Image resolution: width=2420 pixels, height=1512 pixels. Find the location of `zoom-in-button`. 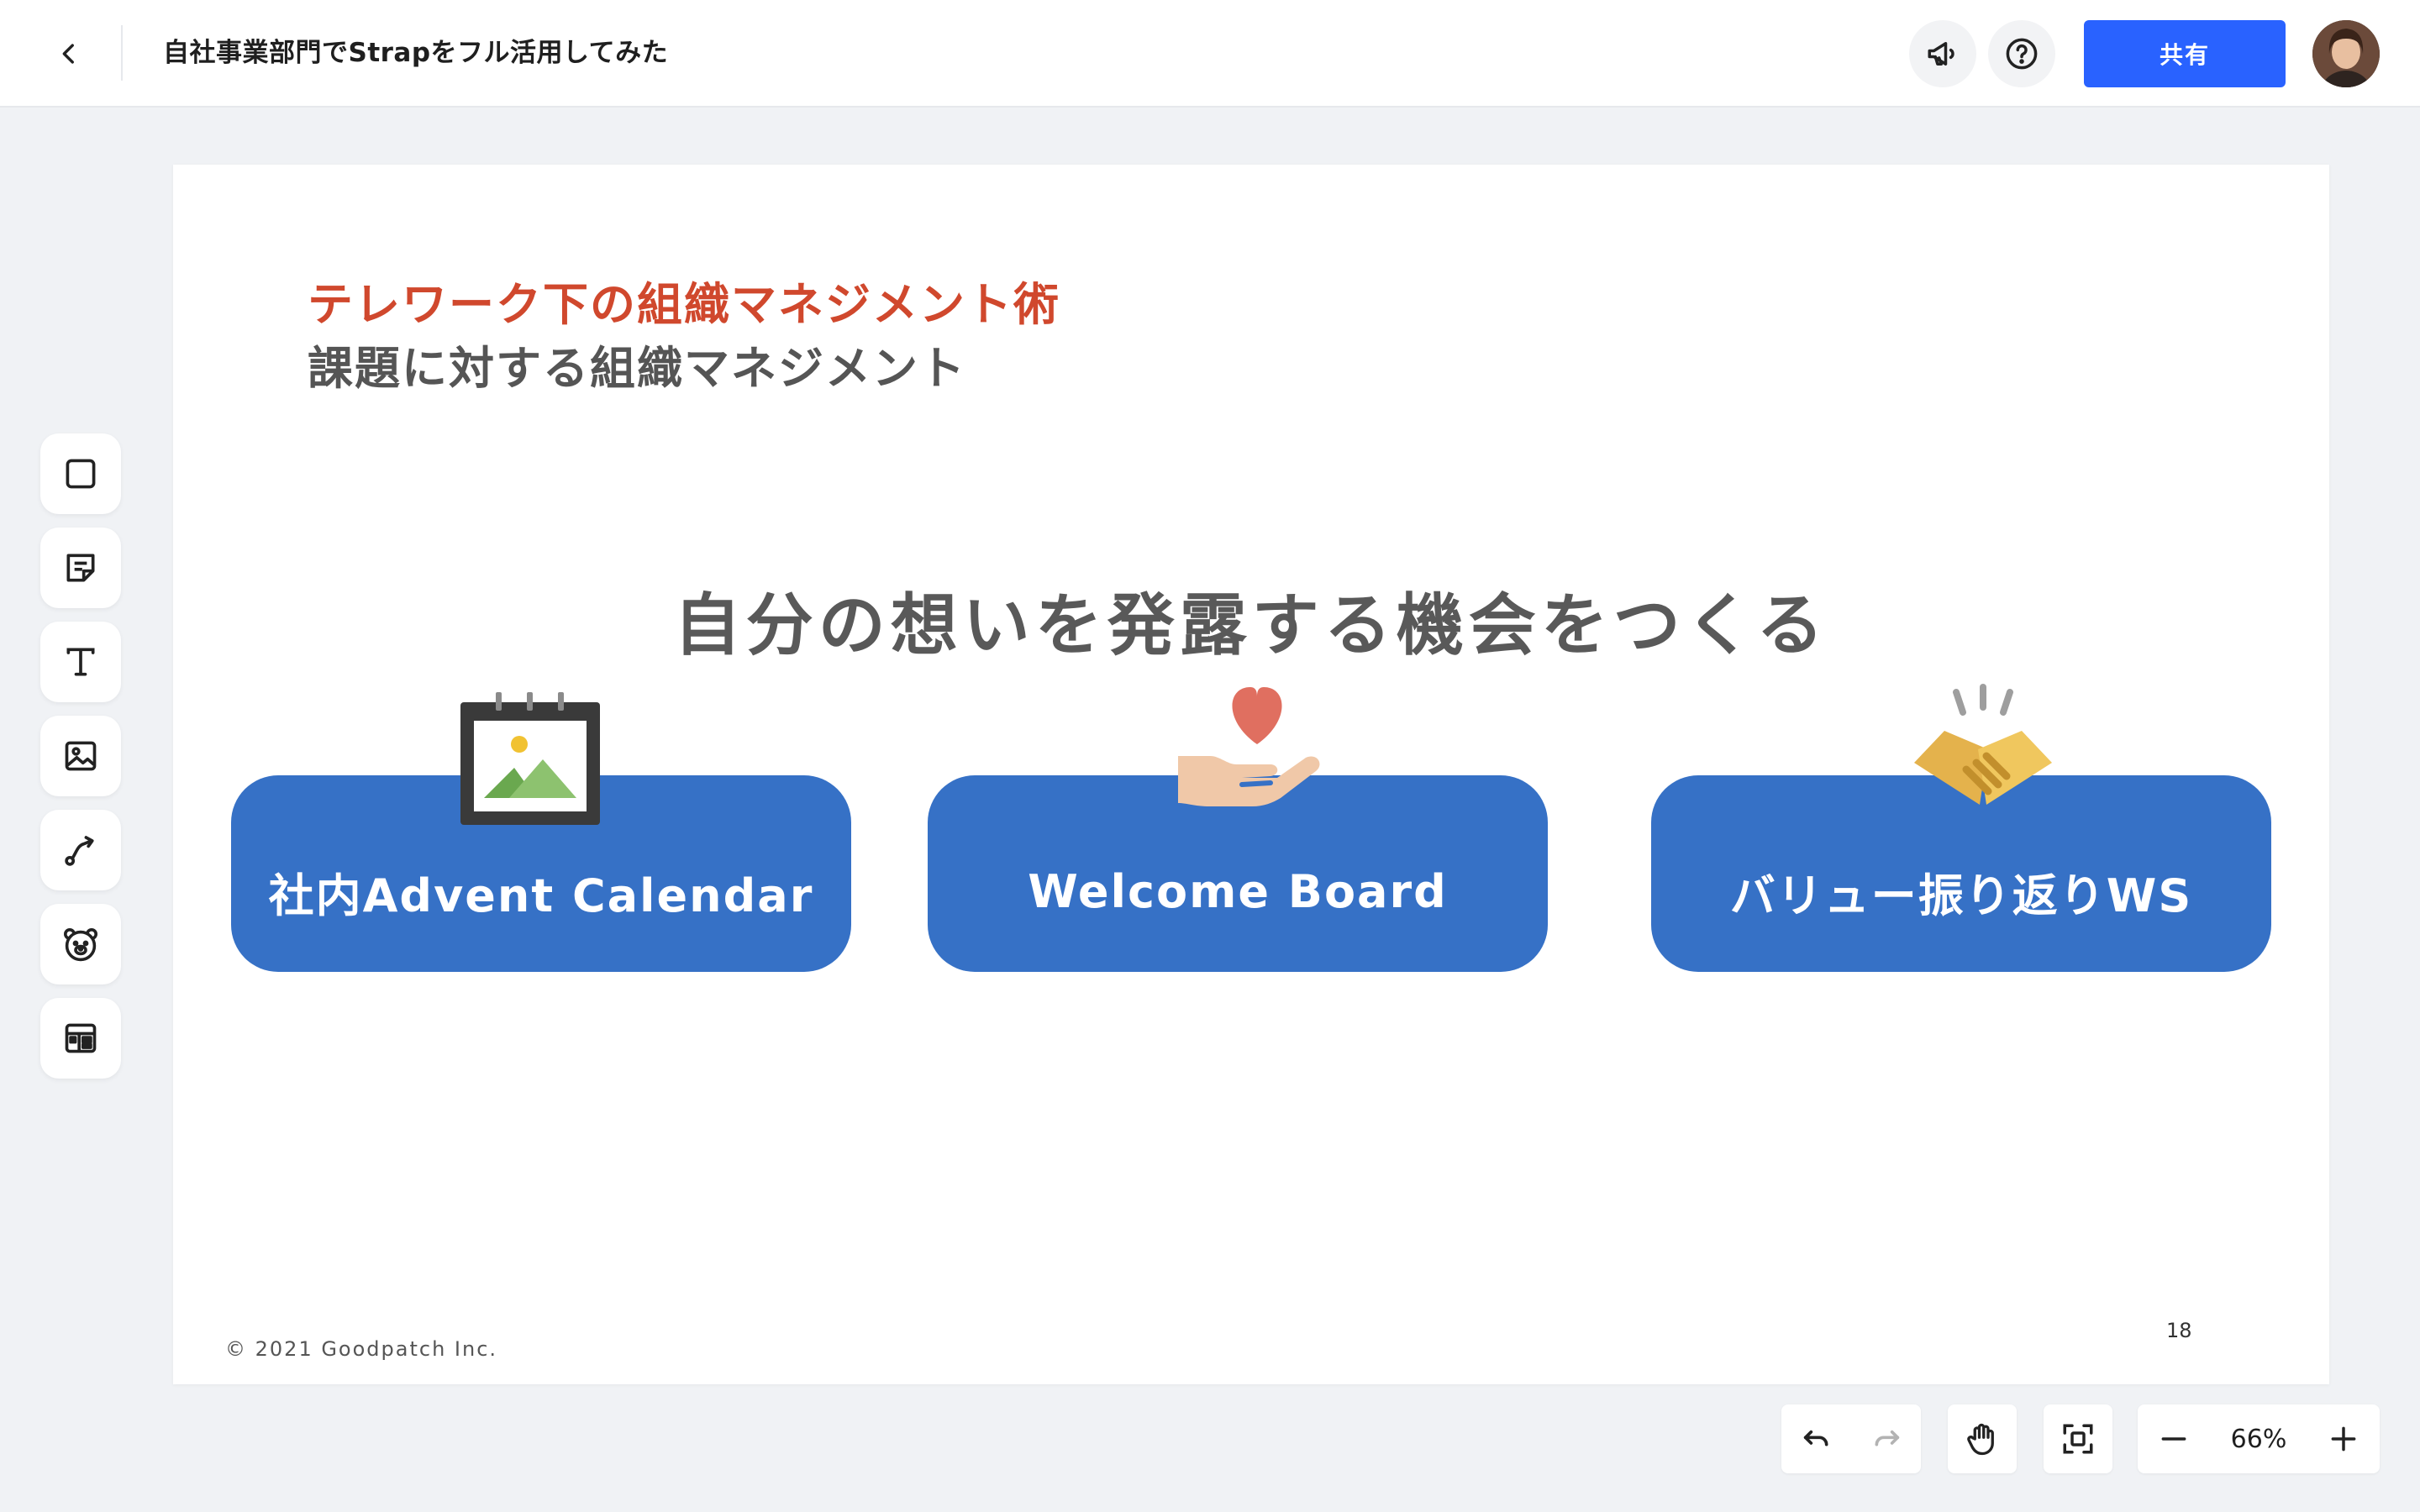

zoom-in-button is located at coordinates (2343, 1439).